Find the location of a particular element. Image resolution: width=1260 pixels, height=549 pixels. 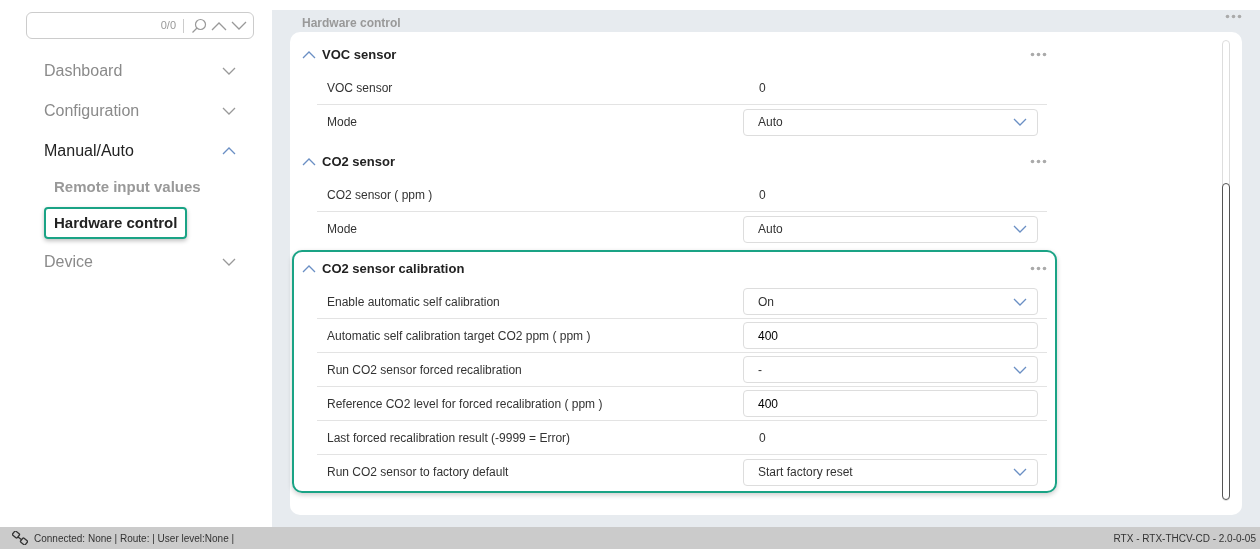

field-label: CO2 sensor ( ppm ) is located at coordinates (380, 195).